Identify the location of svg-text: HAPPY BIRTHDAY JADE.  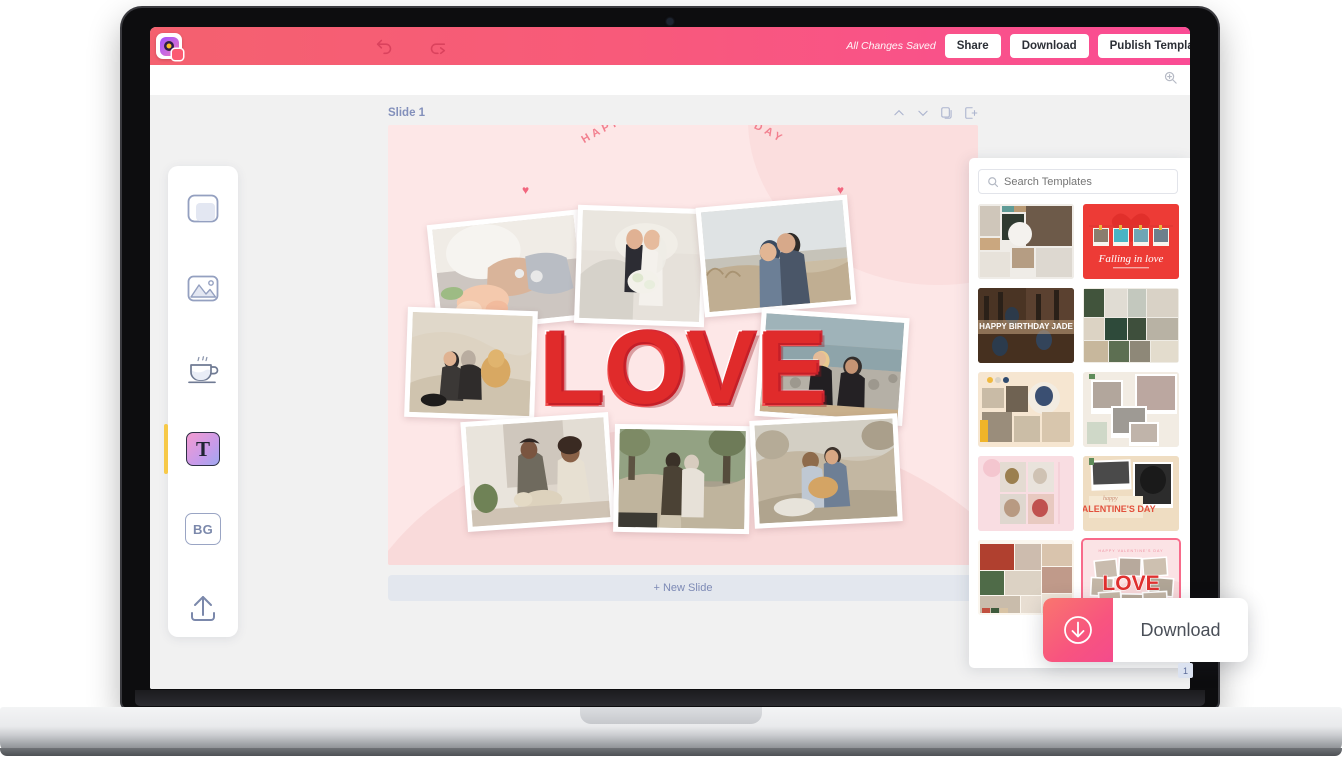
(1026, 326).